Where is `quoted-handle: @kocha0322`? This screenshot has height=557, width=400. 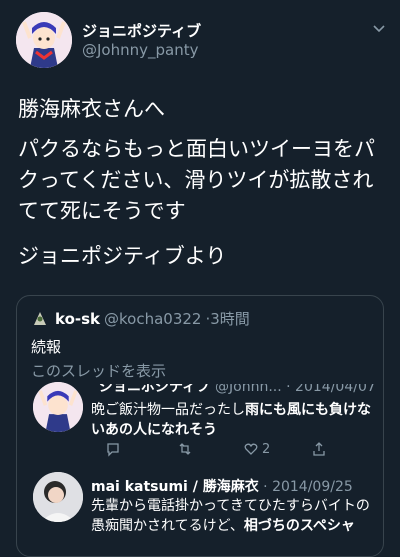
quoted-handle: @kocha0322 is located at coordinates (153, 319).